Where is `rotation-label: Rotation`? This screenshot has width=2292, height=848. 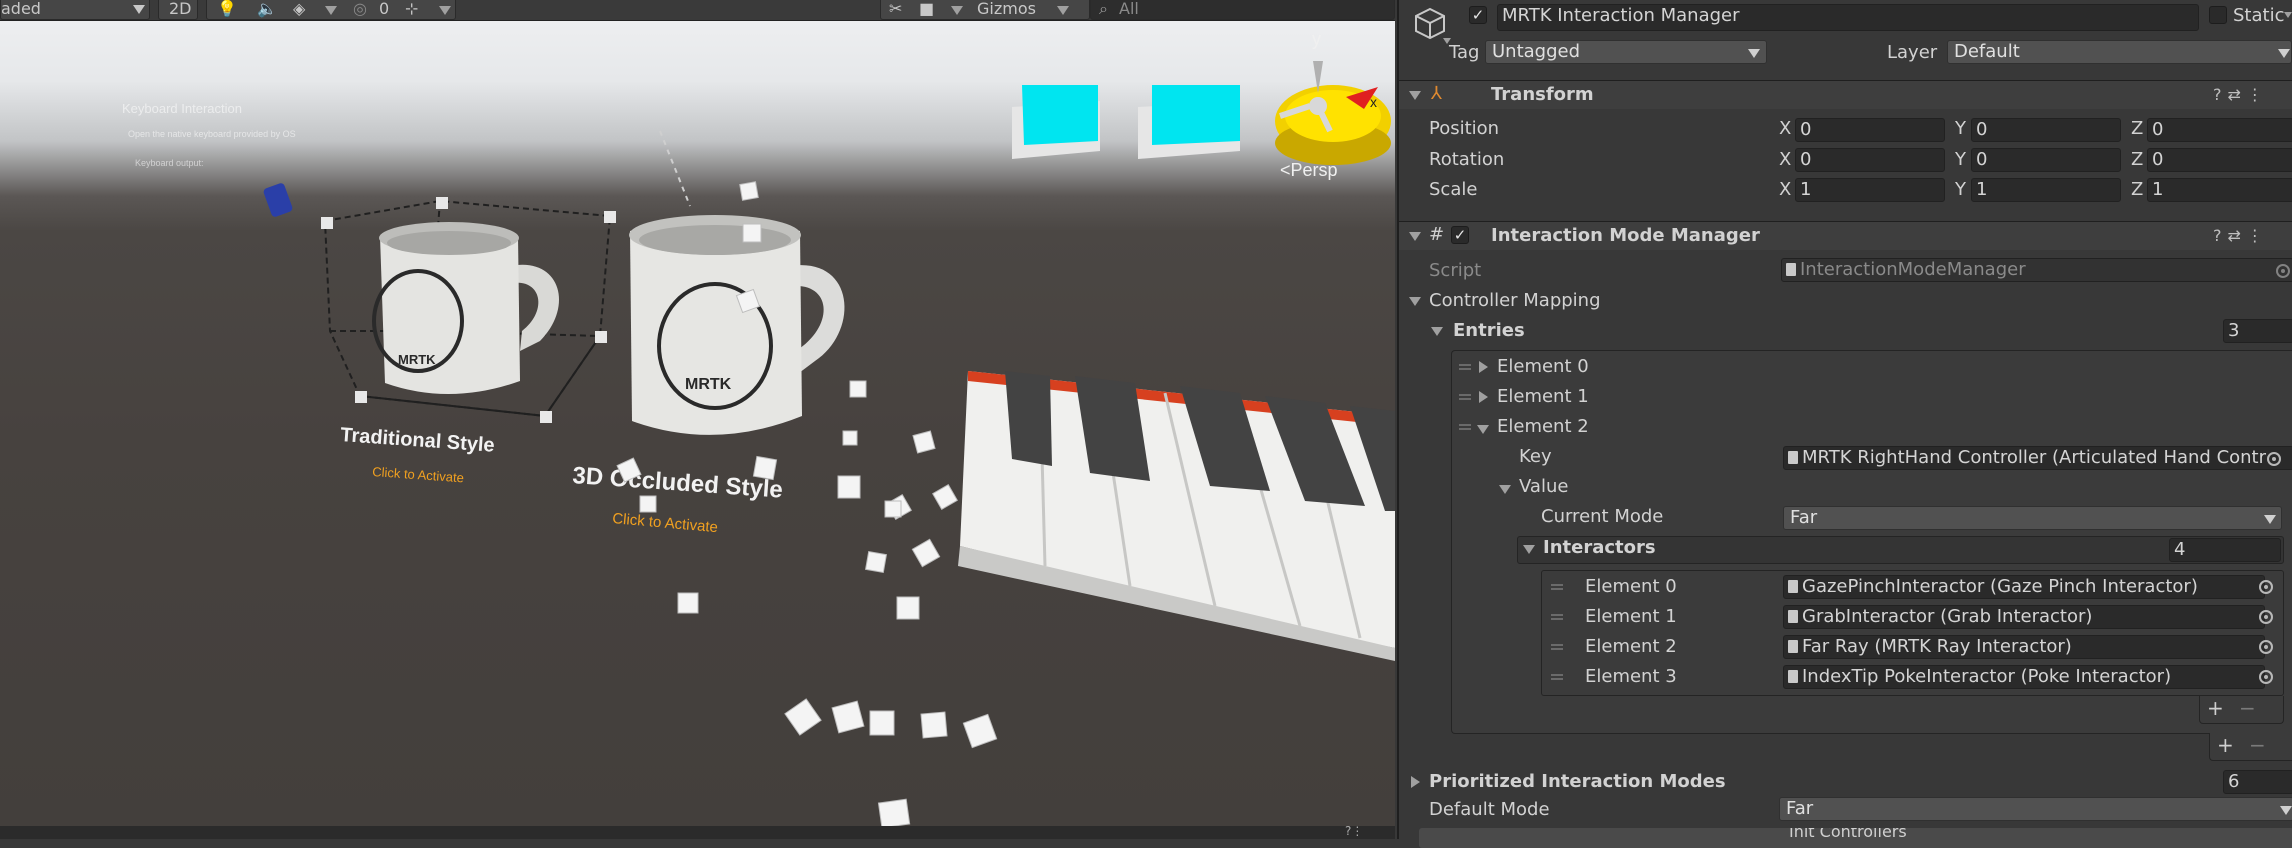
rotation-label: Rotation is located at coordinates (1467, 159).